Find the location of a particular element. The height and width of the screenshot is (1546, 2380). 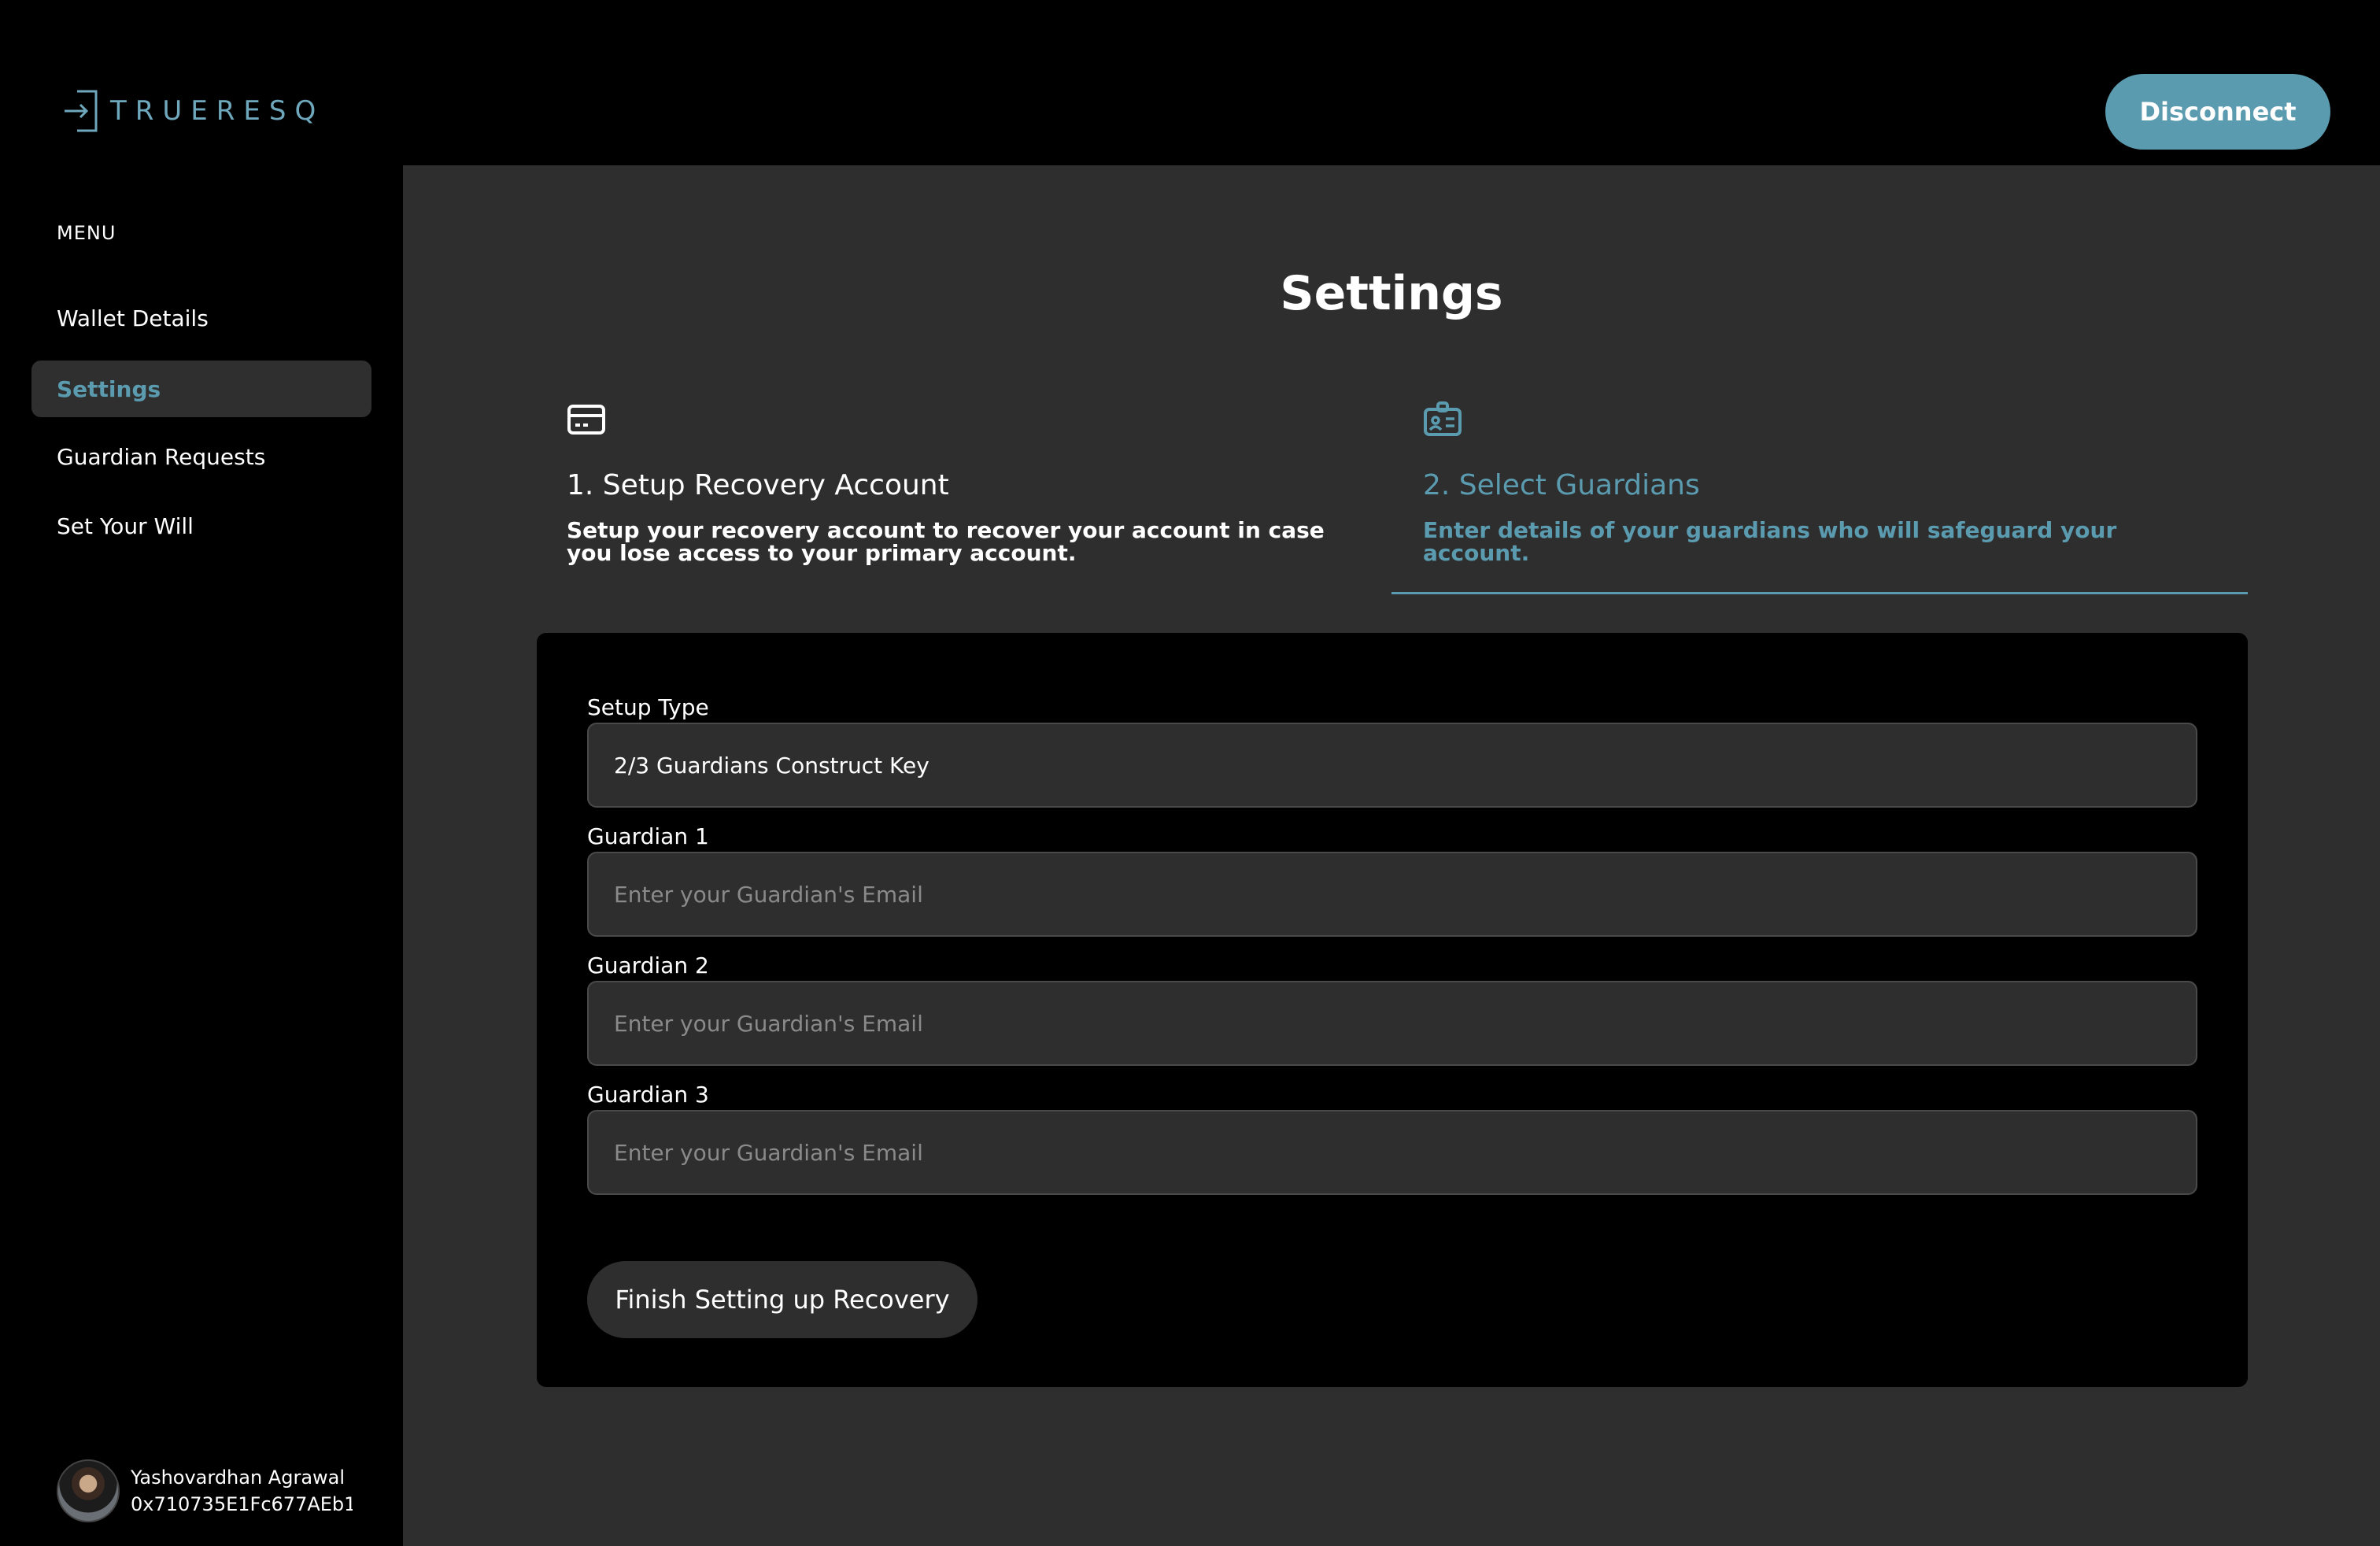

header: TRUERESQ Disconnect is located at coordinates (1190, 82).